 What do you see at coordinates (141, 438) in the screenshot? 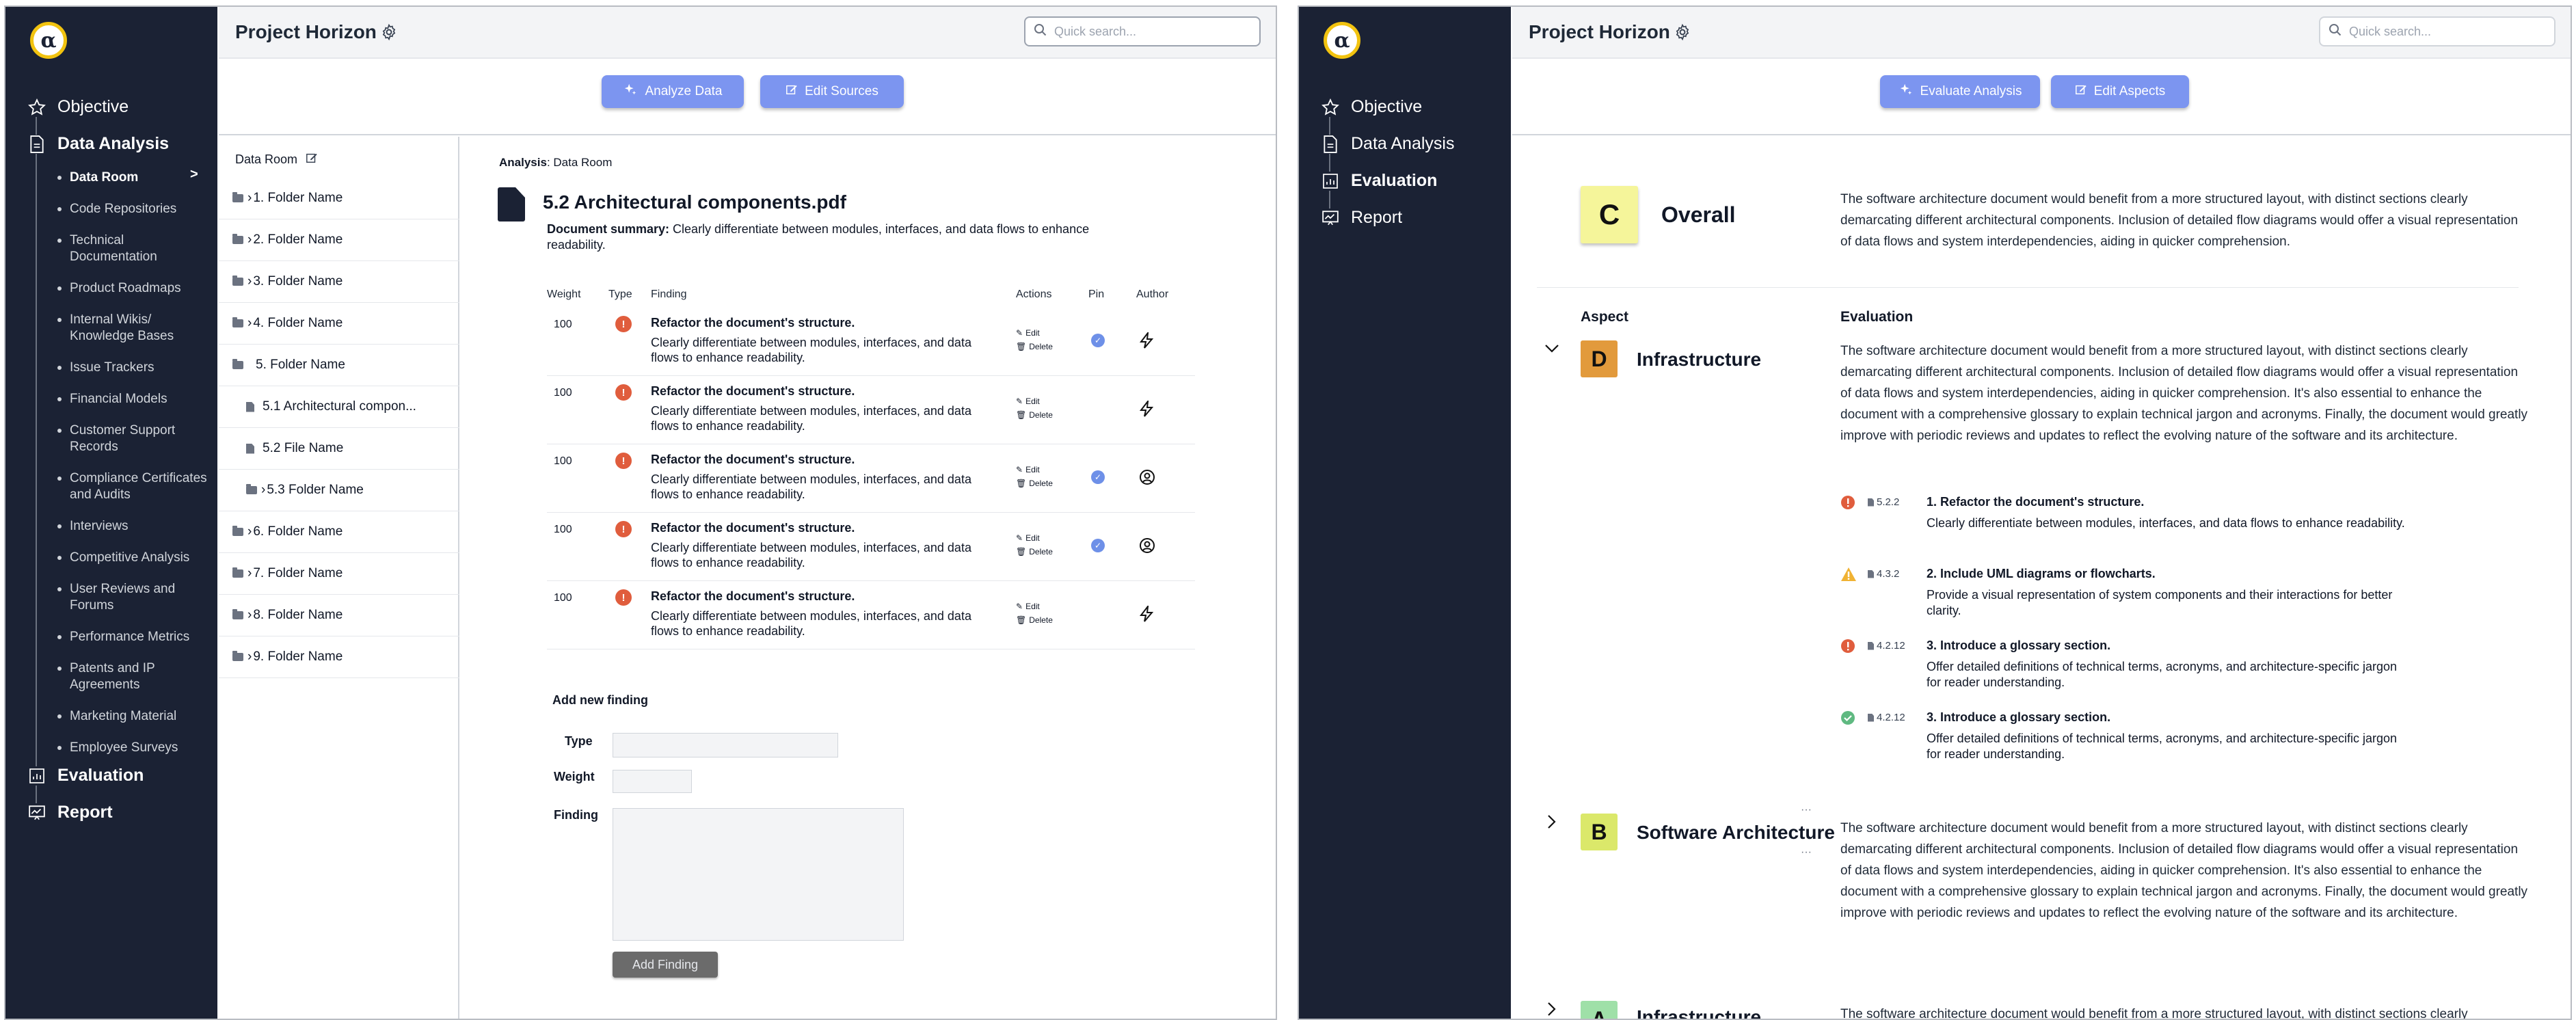
I see `sub-nav-item: Customer Support Records` at bounding box center [141, 438].